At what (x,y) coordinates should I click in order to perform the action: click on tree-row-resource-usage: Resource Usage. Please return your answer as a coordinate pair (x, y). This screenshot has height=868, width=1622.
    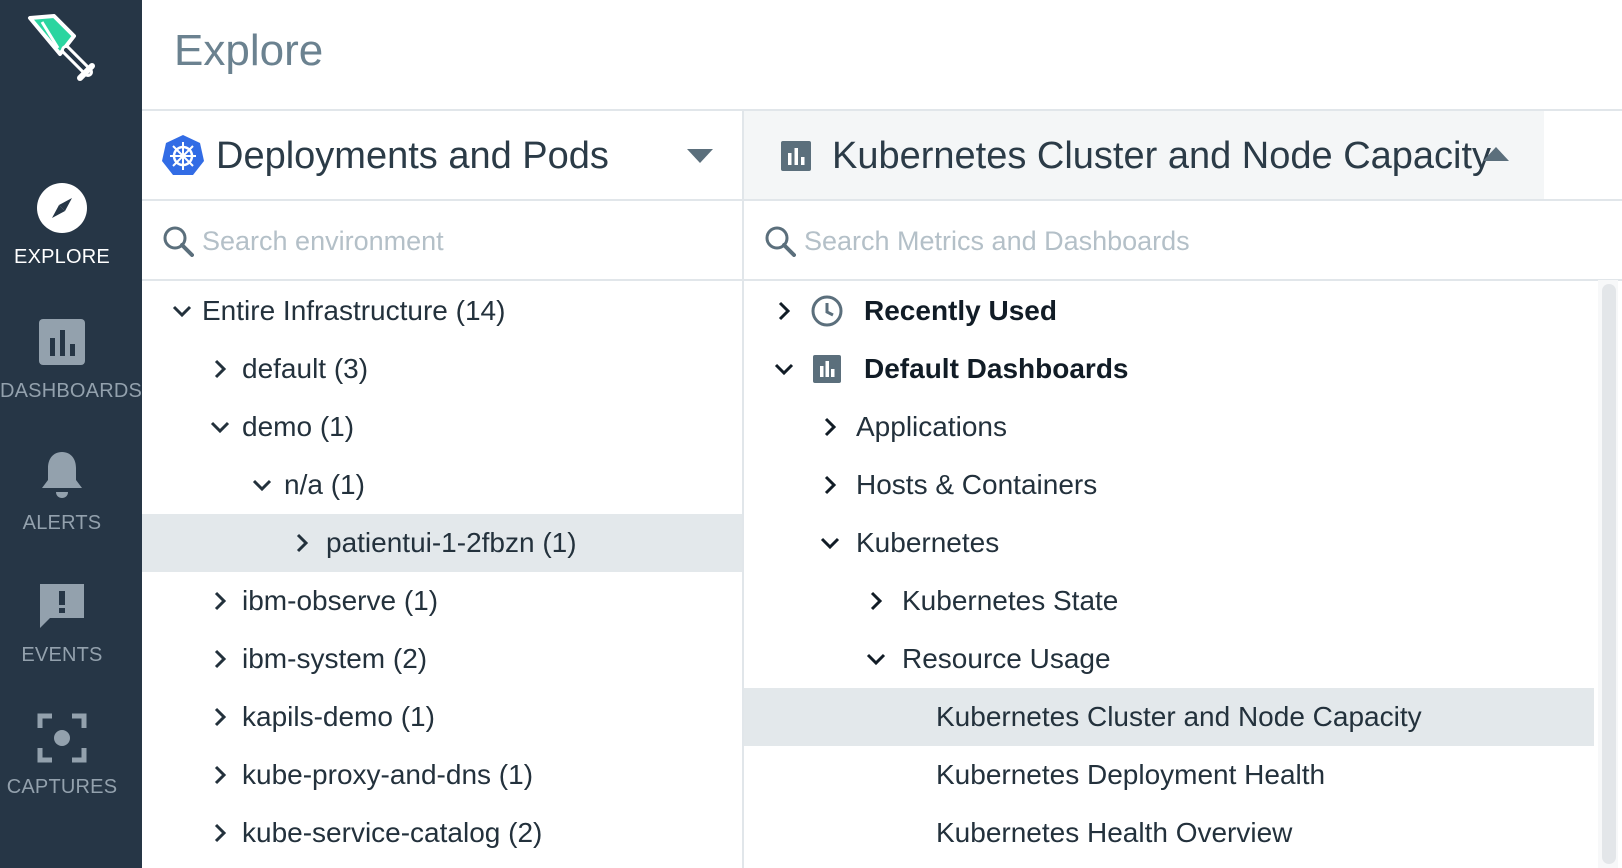
    Looking at the image, I should click on (1169, 659).